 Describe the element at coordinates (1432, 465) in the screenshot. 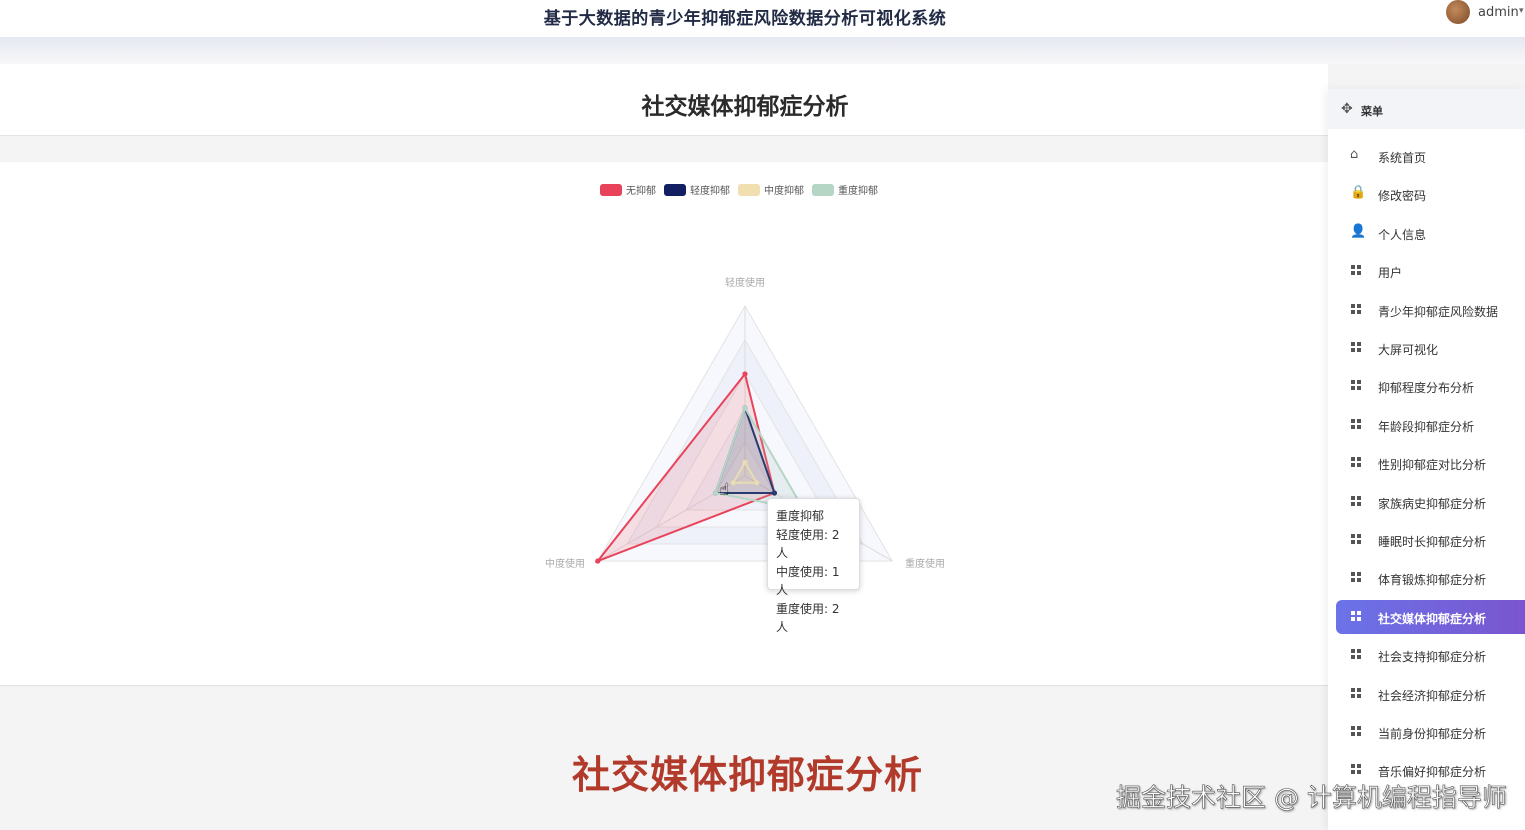

I see `sidebar-item-label: 性别抑郁症对比分析` at that location.